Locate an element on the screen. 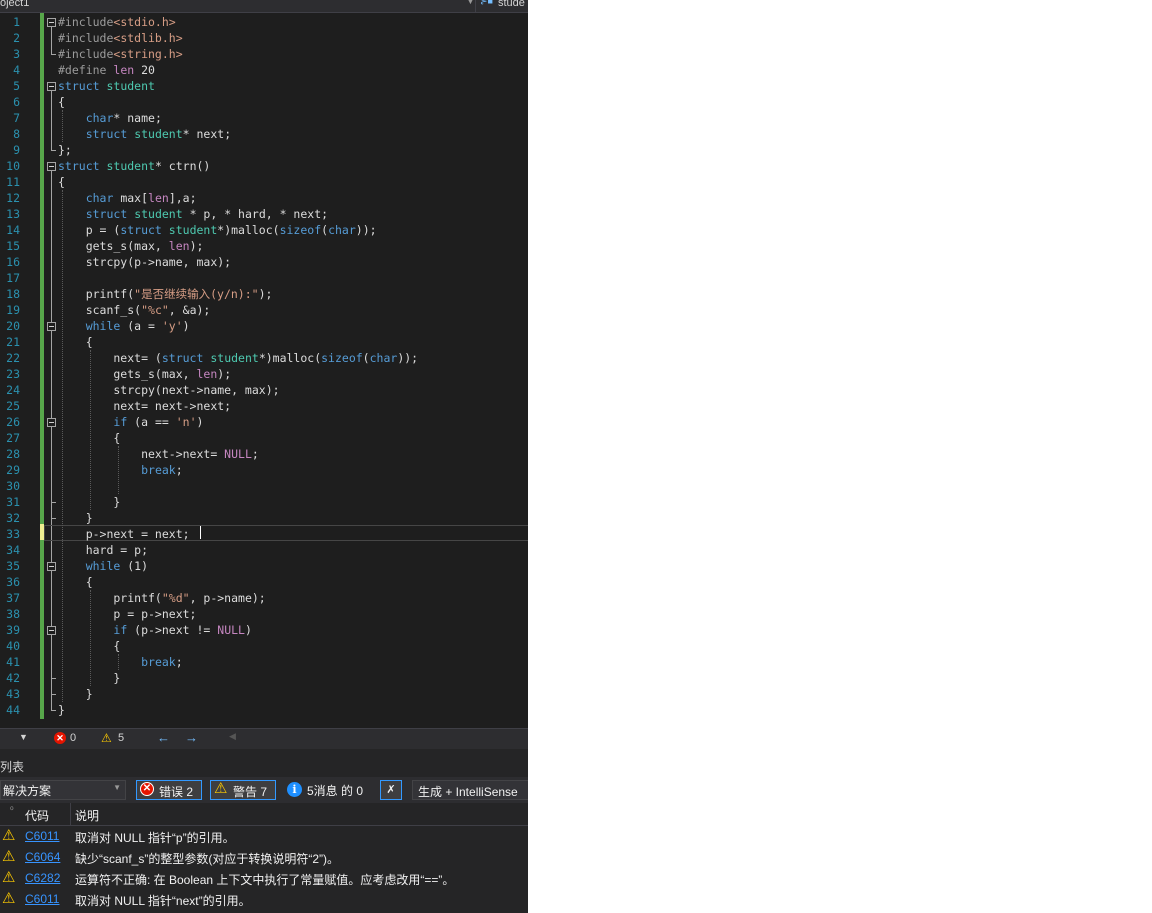 This screenshot has height=913, width=1152. column-divider is located at coordinates (70, 814).